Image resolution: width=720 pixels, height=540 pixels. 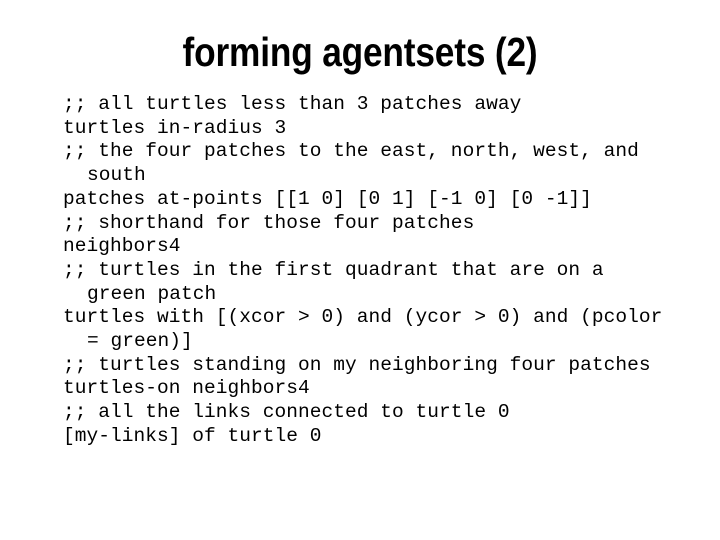 I want to click on code-line: turtles in-radius 3, so click(x=175, y=127).